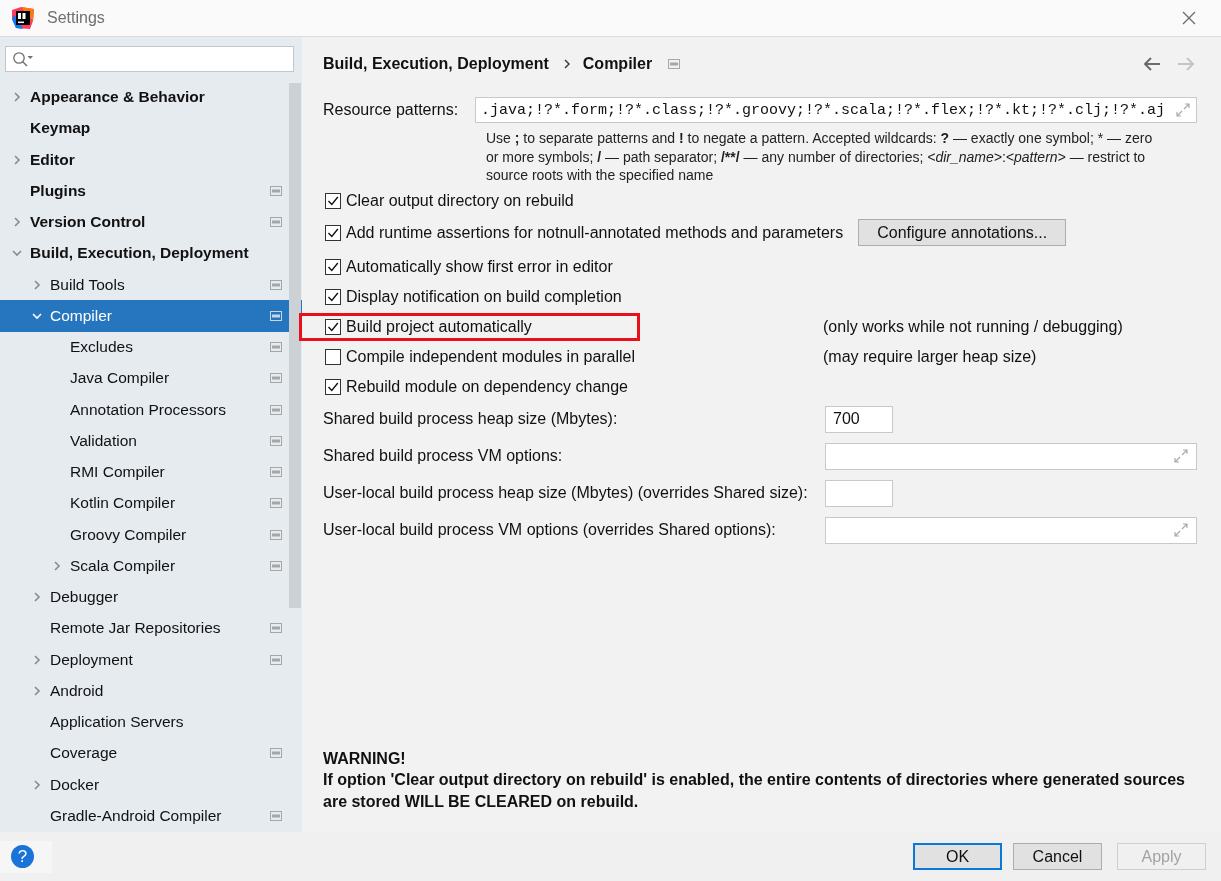 This screenshot has width=1221, height=881. Describe the element at coordinates (439, 326) in the screenshot. I see `checkbox-label: Build project automatically` at that location.